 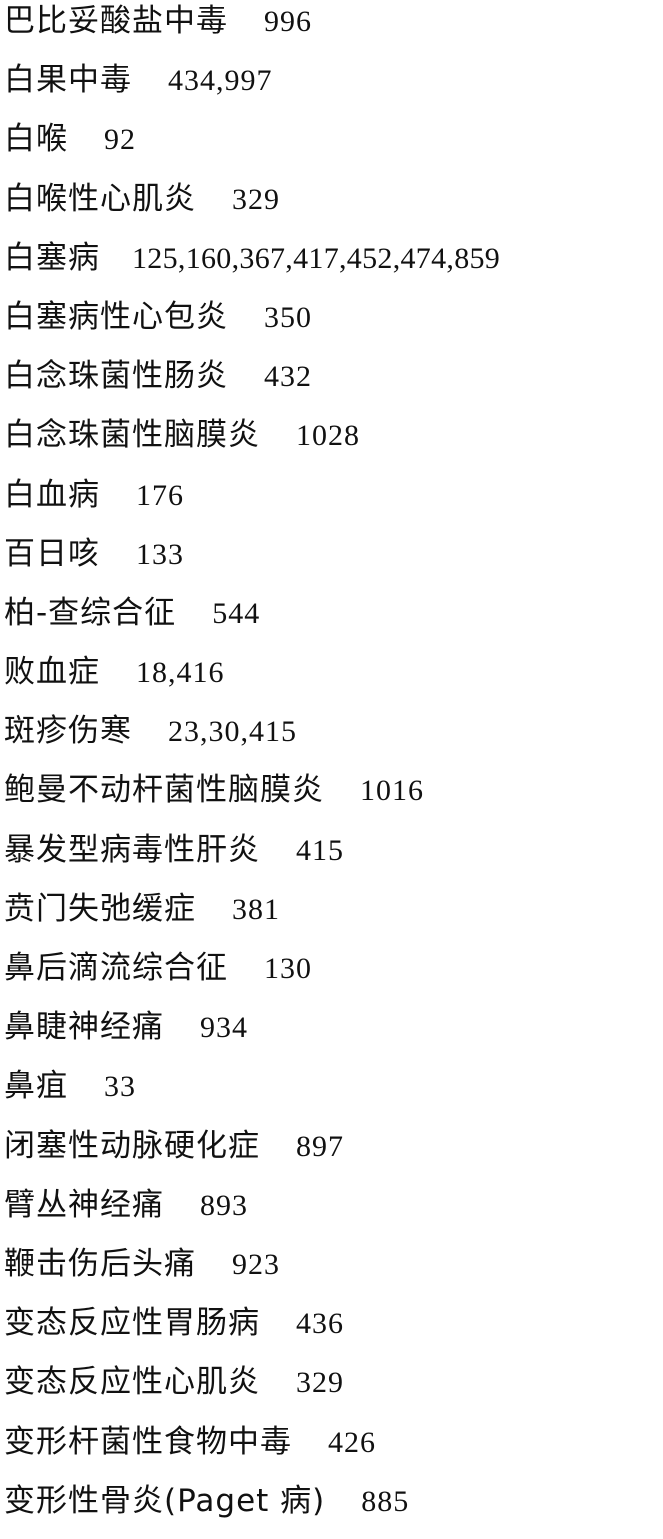 I want to click on index-term: 白塞病性心包炎, so click(x=116, y=316).